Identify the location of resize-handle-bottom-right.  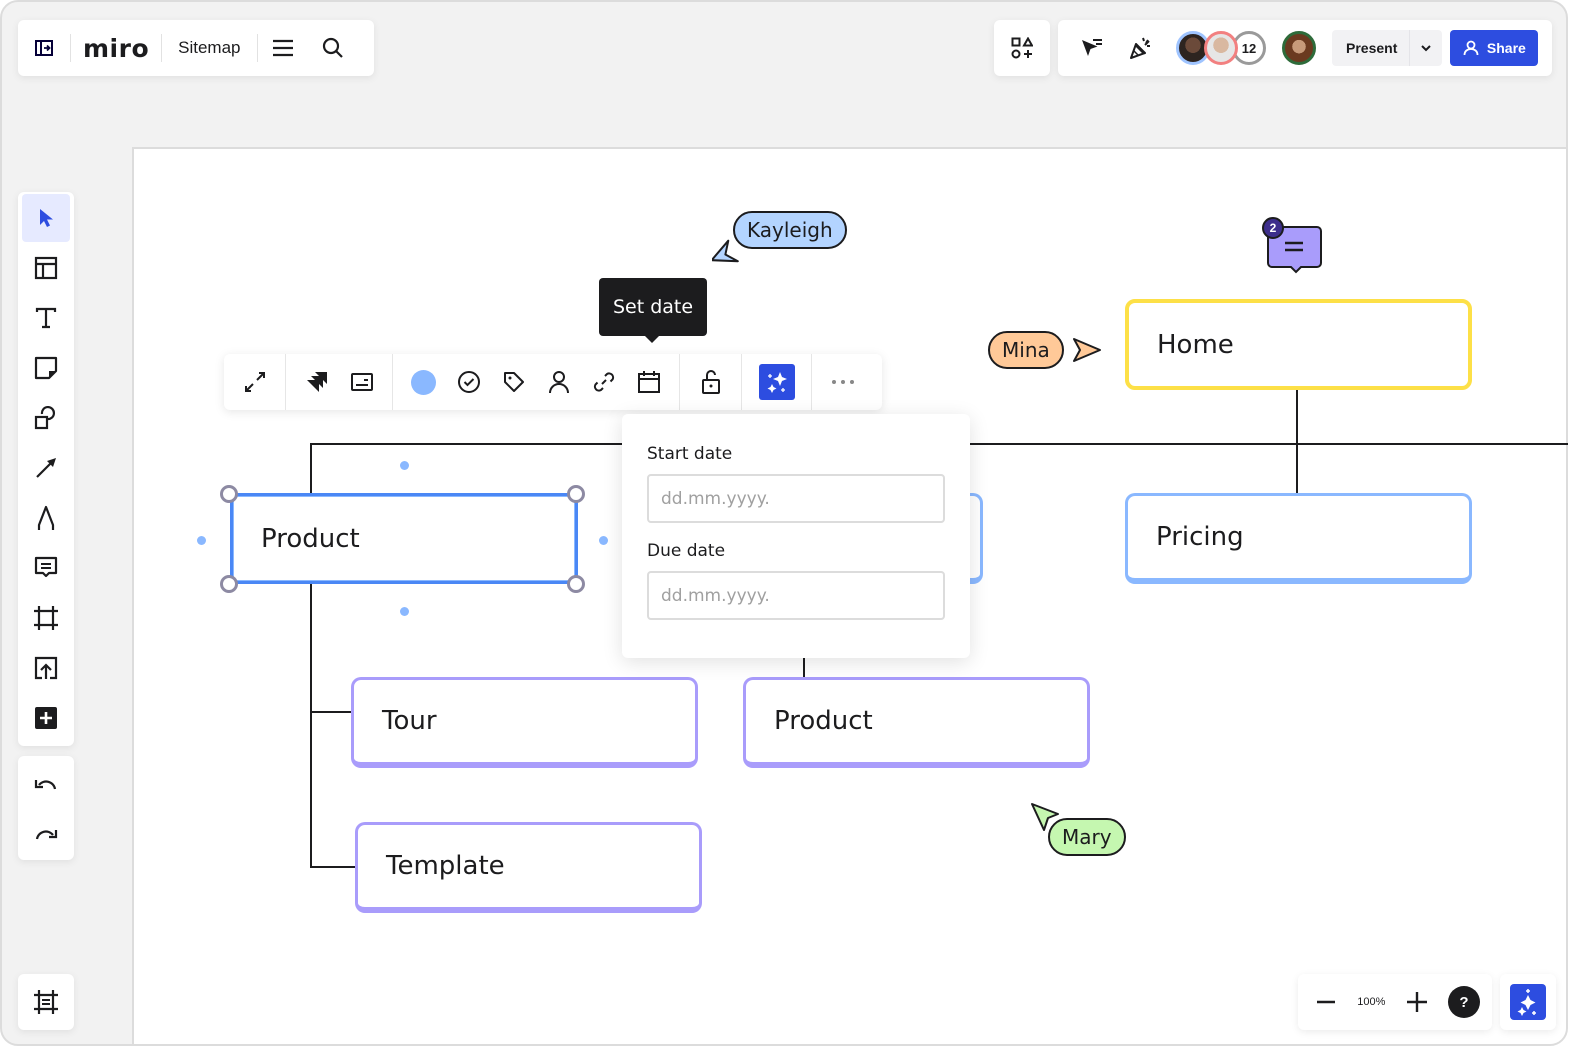
(576, 584).